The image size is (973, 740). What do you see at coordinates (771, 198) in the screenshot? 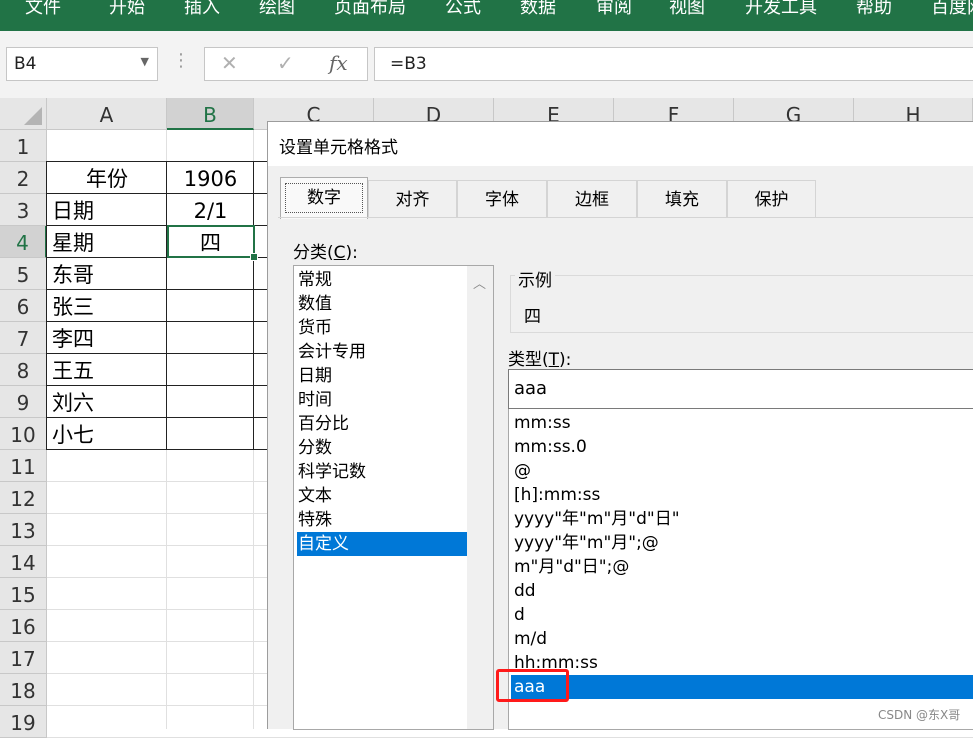
I see `tab-protection: 保护` at bounding box center [771, 198].